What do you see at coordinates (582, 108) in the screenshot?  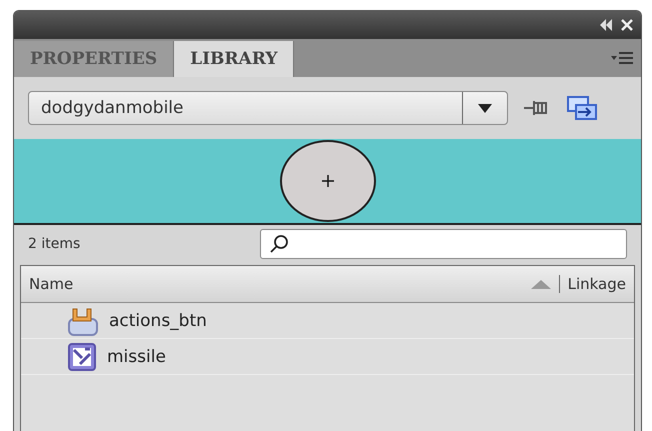 I see `new-library-panel-icon` at bounding box center [582, 108].